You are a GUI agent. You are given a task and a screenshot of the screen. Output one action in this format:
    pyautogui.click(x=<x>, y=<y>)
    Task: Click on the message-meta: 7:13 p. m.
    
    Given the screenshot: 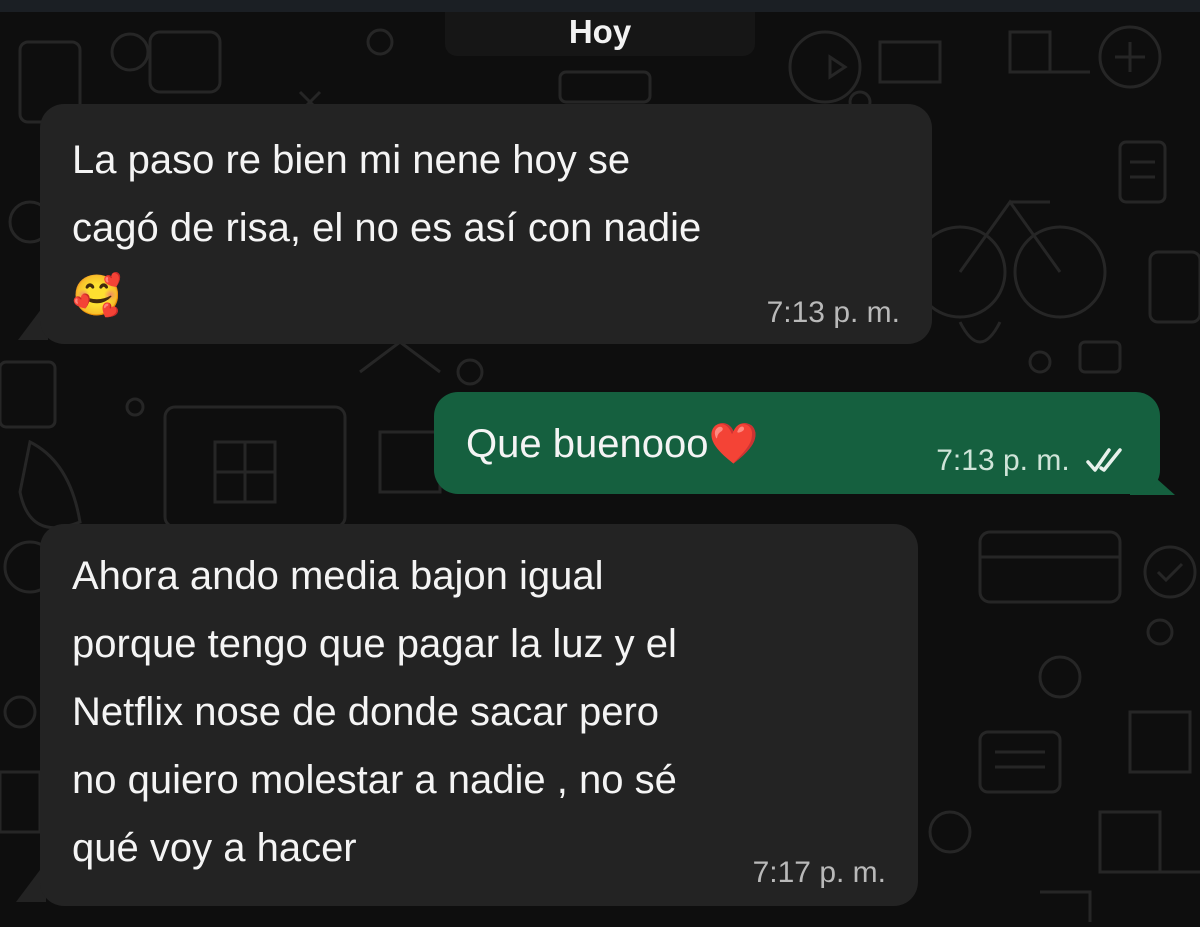 What is the action you would take?
    pyautogui.click(x=1032, y=461)
    